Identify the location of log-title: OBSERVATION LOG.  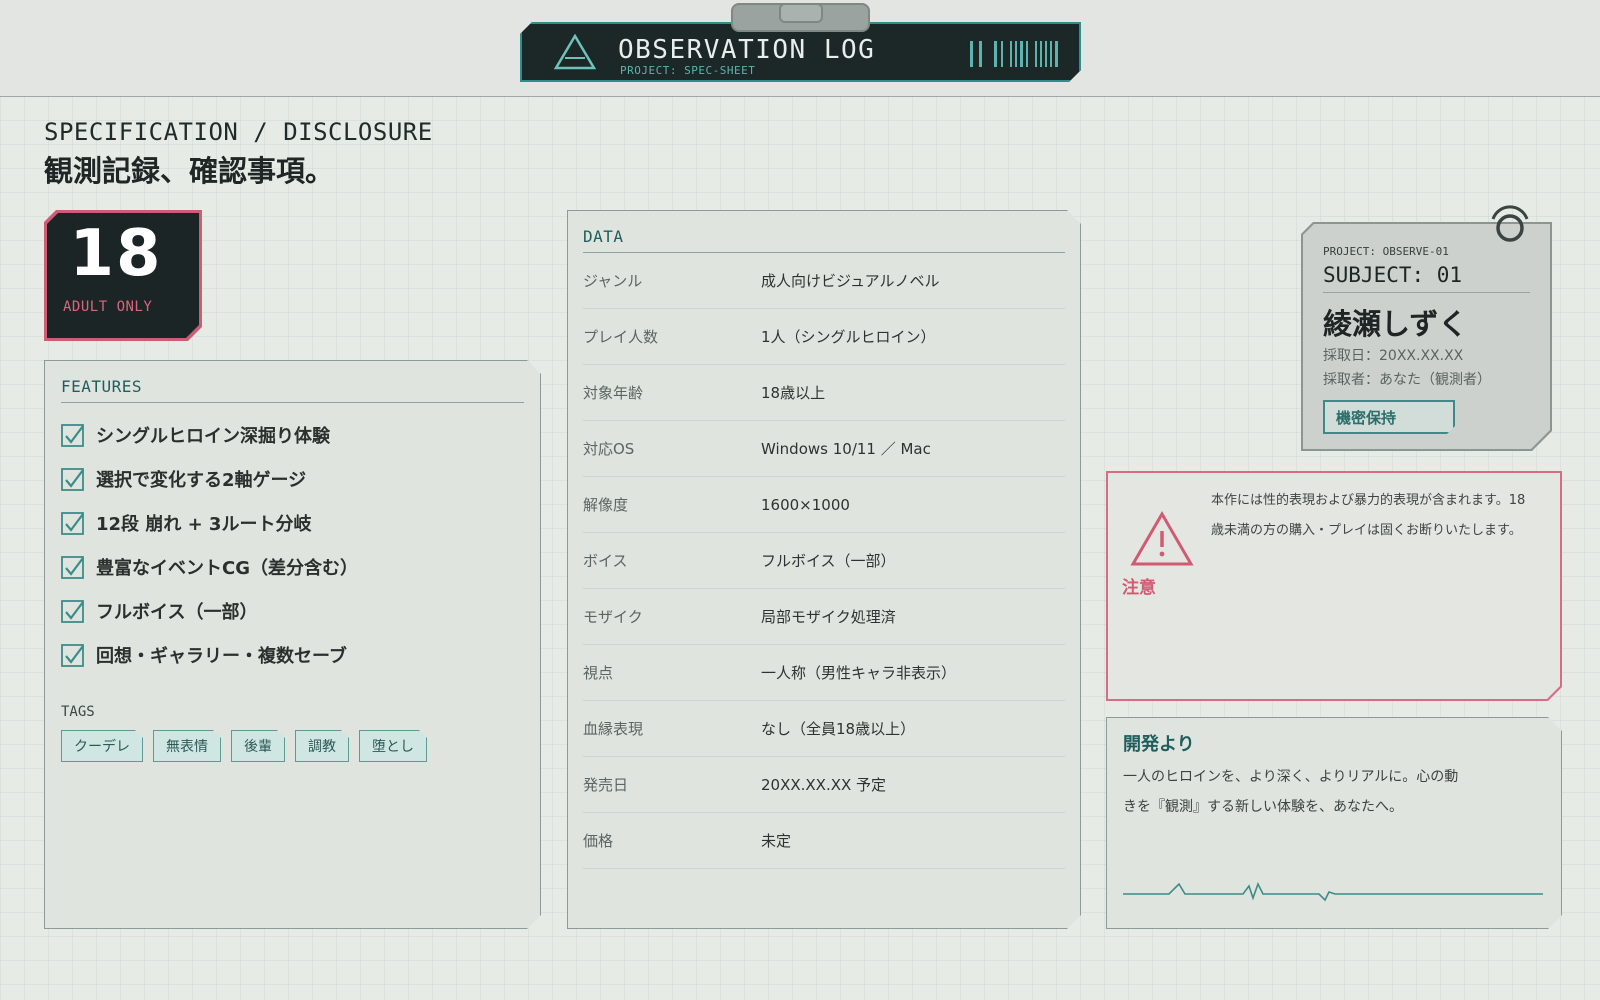
(747, 50).